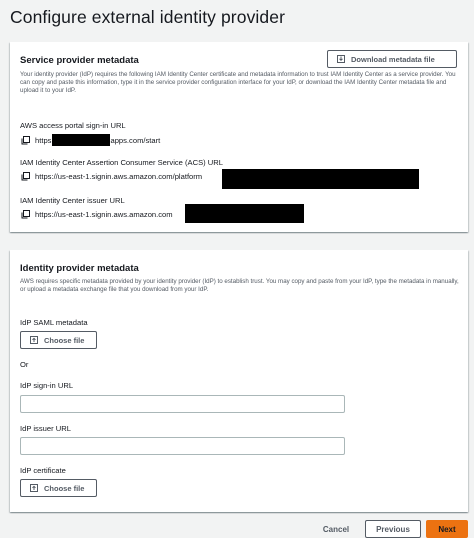 The height and width of the screenshot is (538, 474). What do you see at coordinates (43, 470) in the screenshot?
I see `idp-certificate-label: IdP certificate` at bounding box center [43, 470].